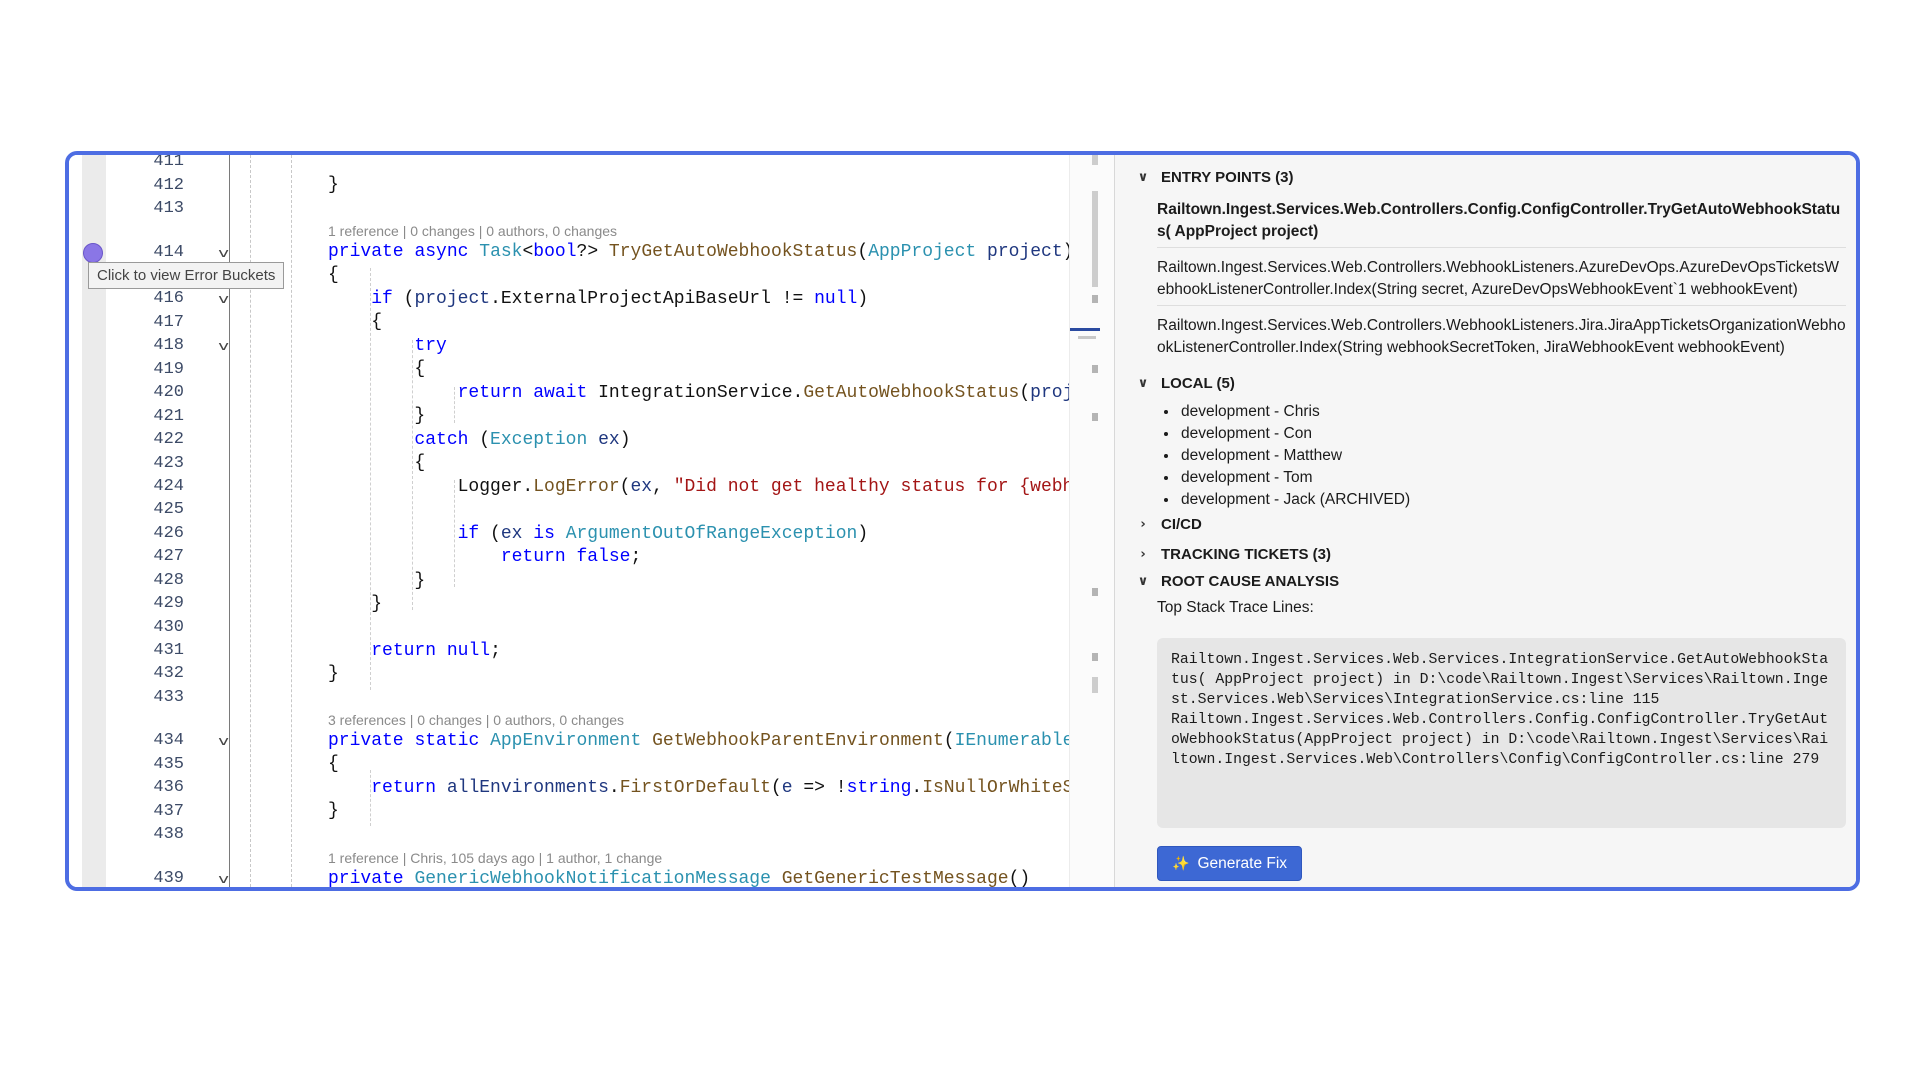  Describe the element at coordinates (1185, 383) in the screenshot. I see `section-local: ∨ LOCAL (5)` at that location.